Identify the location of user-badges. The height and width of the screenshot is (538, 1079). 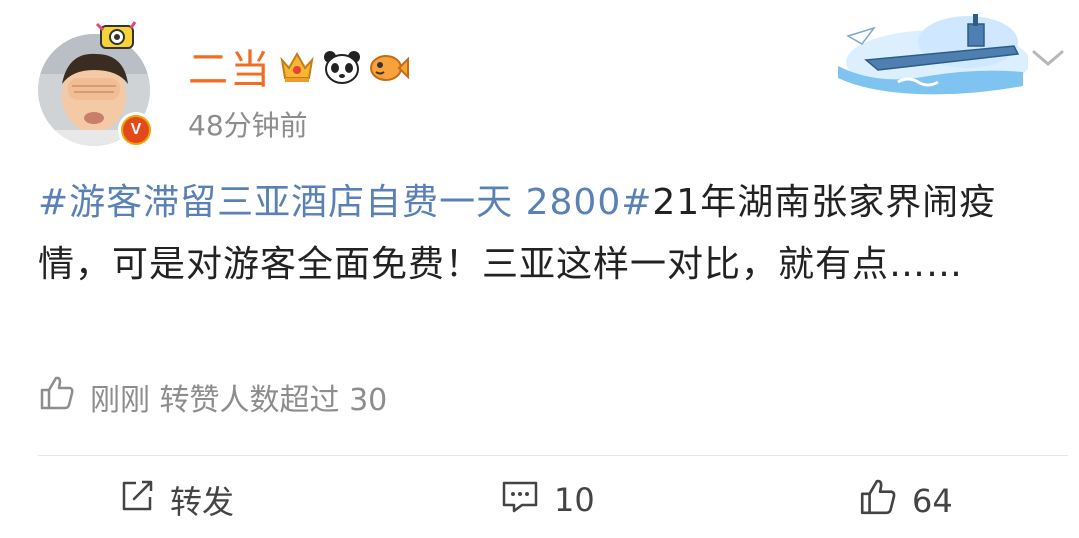
(344, 69).